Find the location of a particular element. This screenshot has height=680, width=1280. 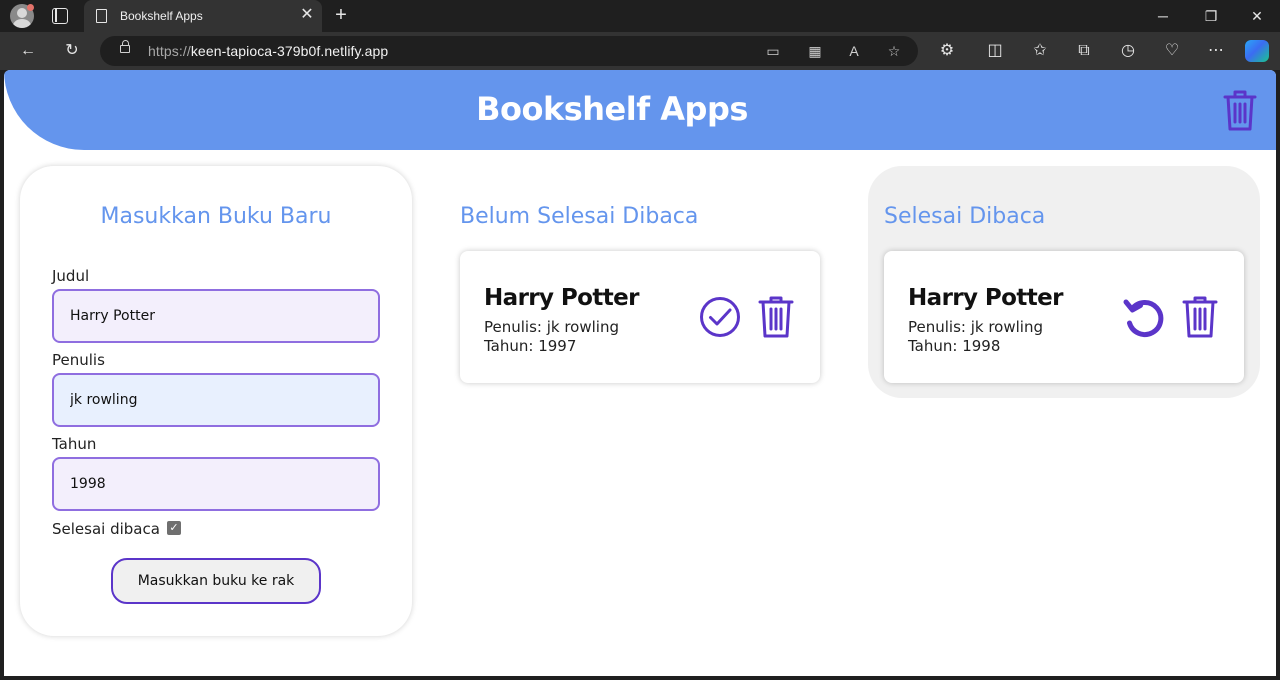

tahun-label: Tahun is located at coordinates (74, 444).